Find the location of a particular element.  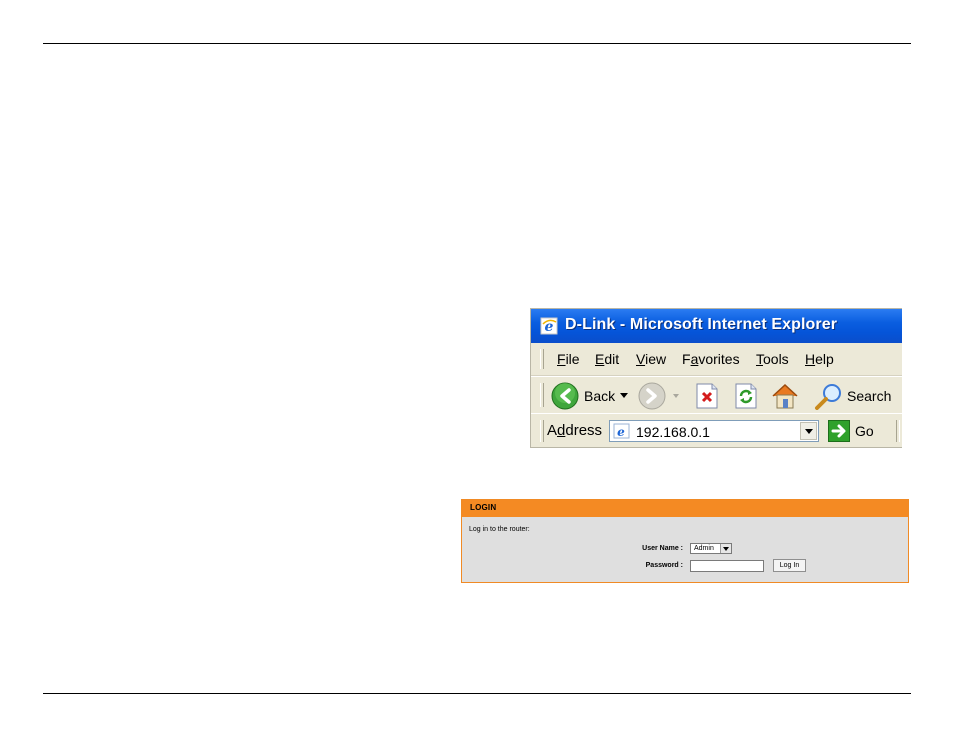

svg-text: e is located at coordinates (621, 432).